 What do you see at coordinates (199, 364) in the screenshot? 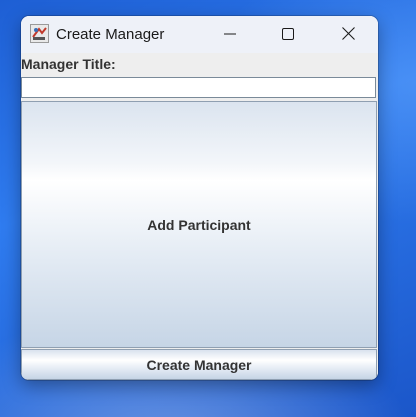
I see `create-manager-button: Create Manager` at bounding box center [199, 364].